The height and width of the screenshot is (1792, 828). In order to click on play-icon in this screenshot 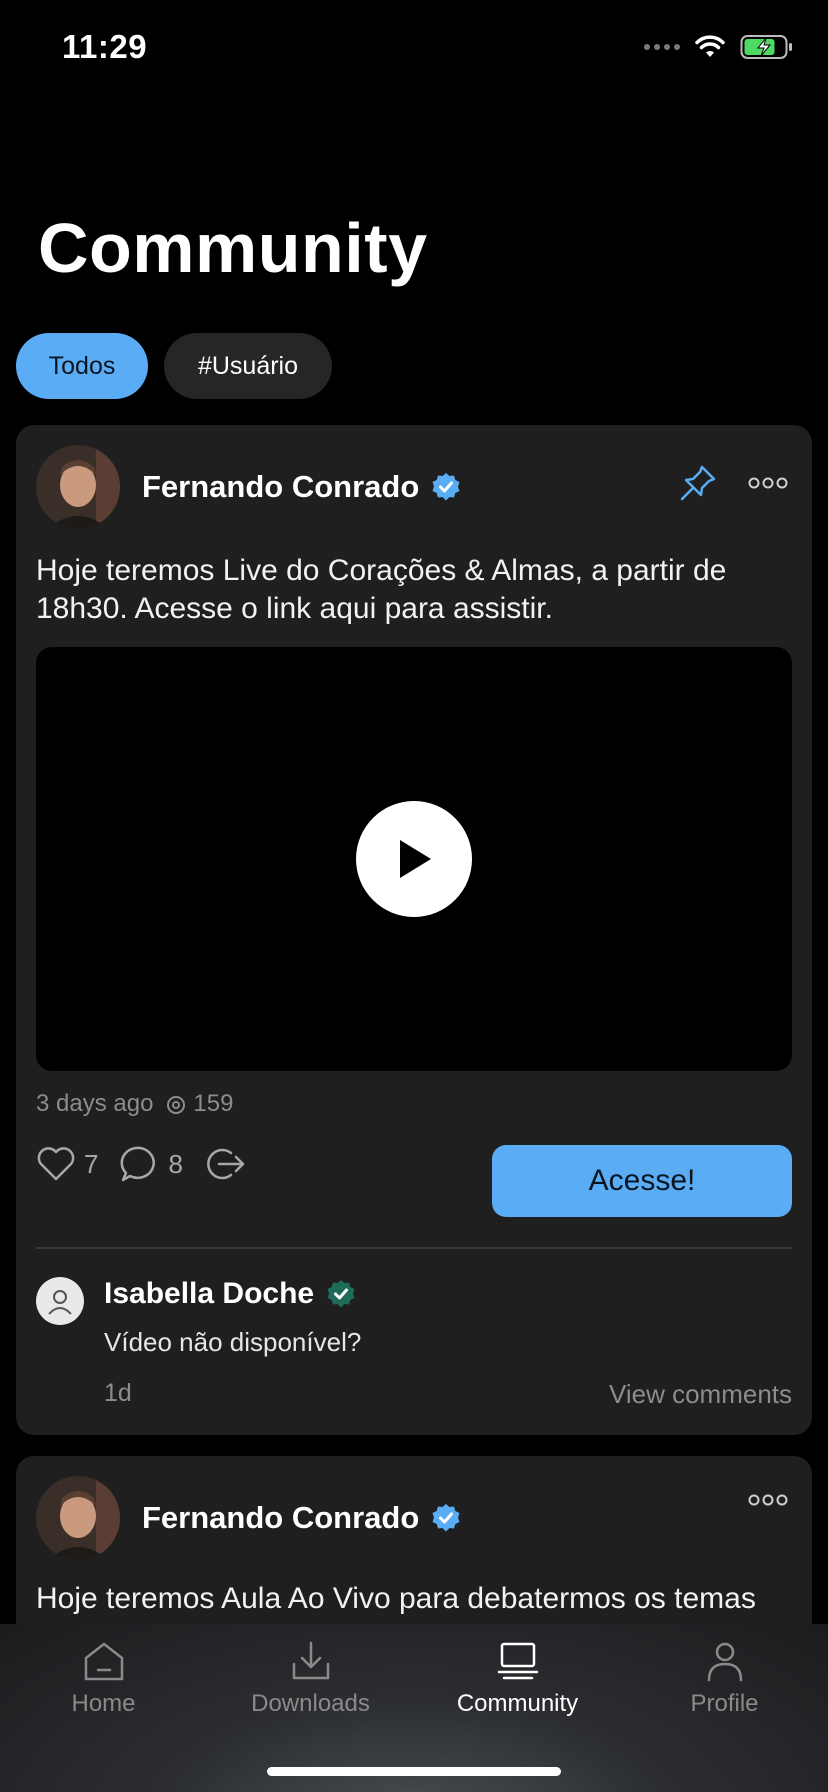, I will do `click(415, 859)`.